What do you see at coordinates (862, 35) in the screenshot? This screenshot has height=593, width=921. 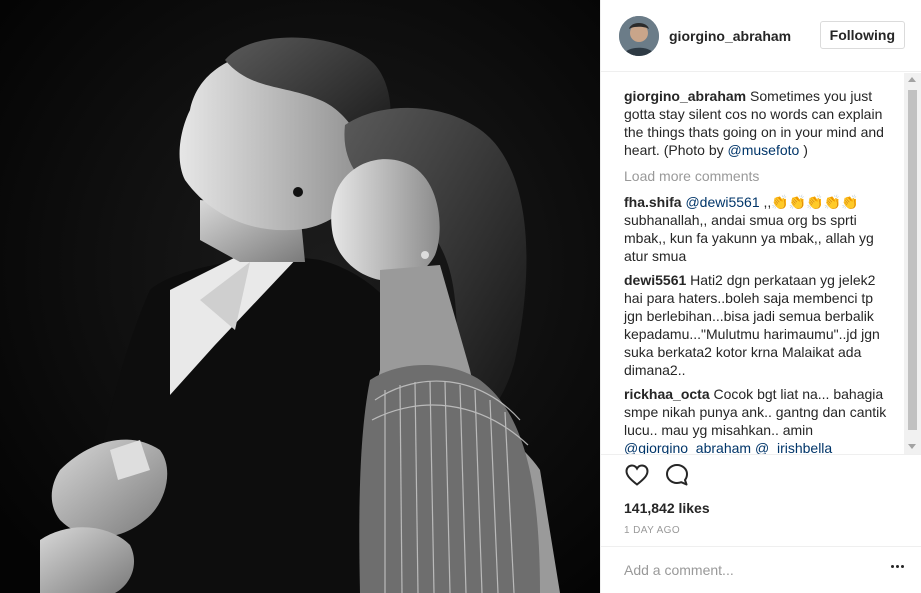 I see `following-button: Following` at bounding box center [862, 35].